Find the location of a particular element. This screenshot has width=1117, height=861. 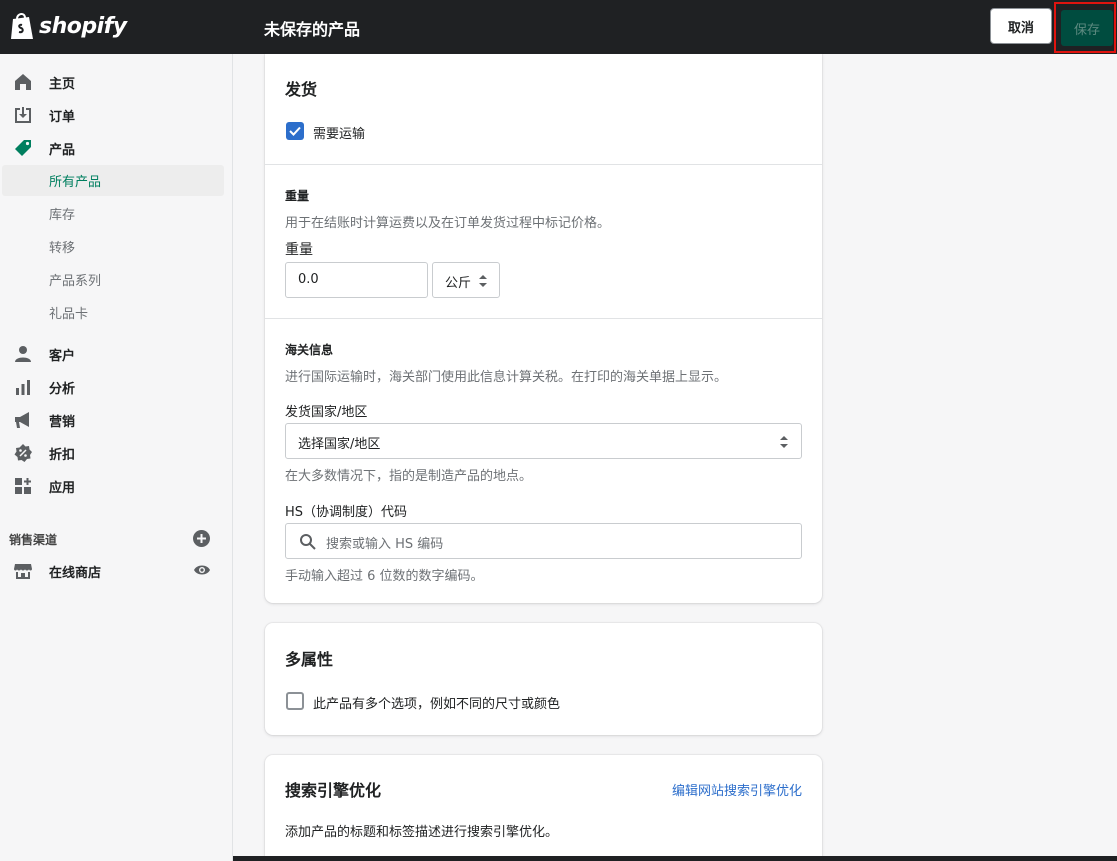

save-button-highlight: 保存 is located at coordinates (1085, 27).